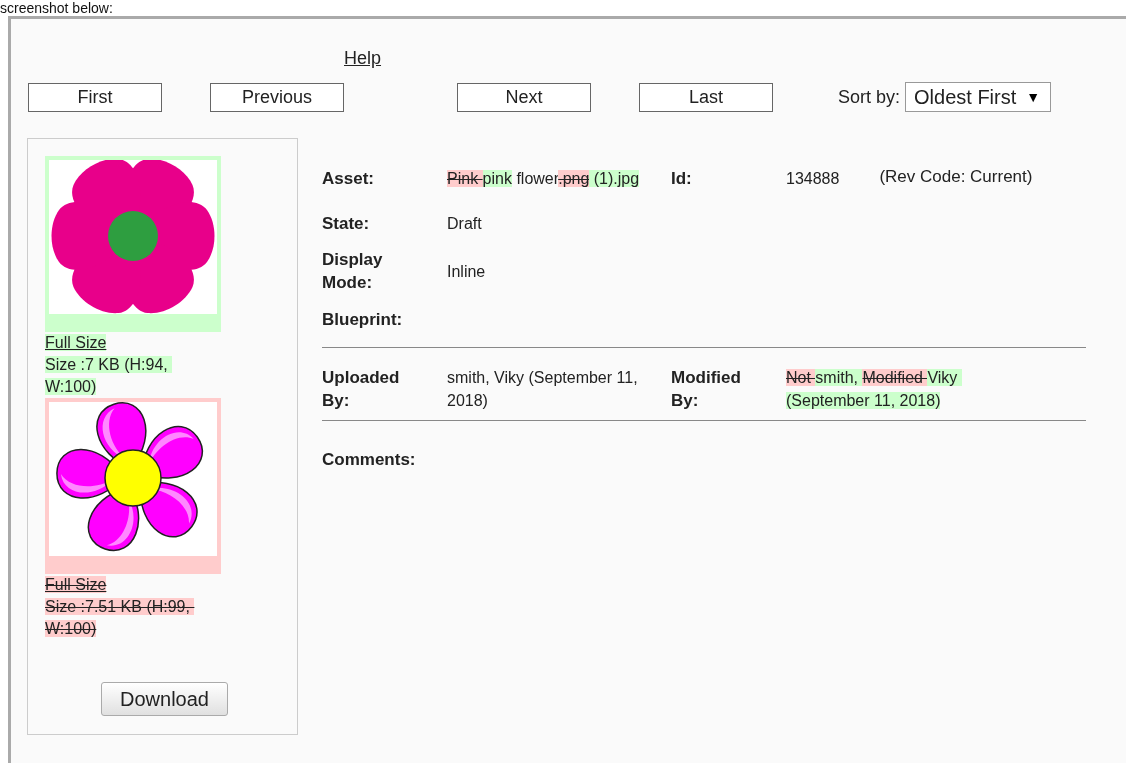  What do you see at coordinates (706, 389) in the screenshot?
I see `field-label: Modified By:` at bounding box center [706, 389].